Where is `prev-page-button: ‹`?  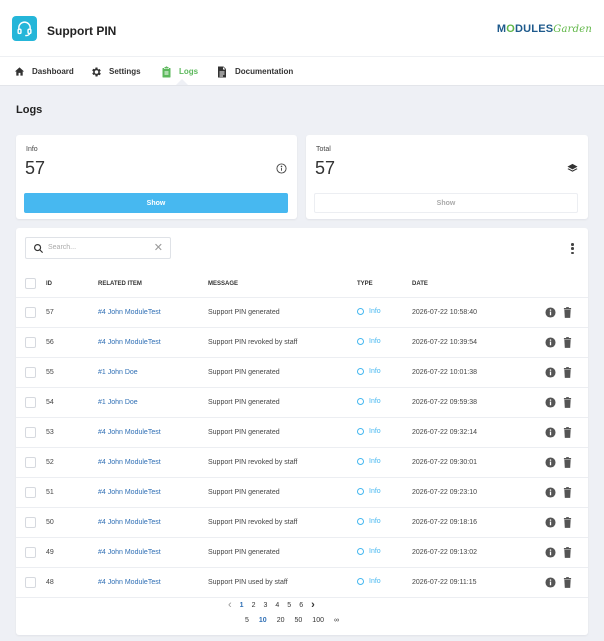 prev-page-button: ‹ is located at coordinates (230, 605).